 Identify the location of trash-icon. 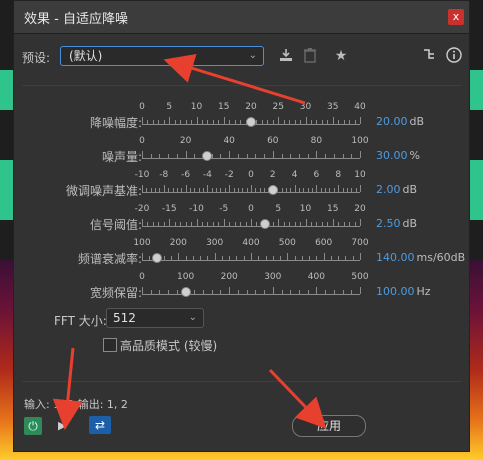
(310, 56).